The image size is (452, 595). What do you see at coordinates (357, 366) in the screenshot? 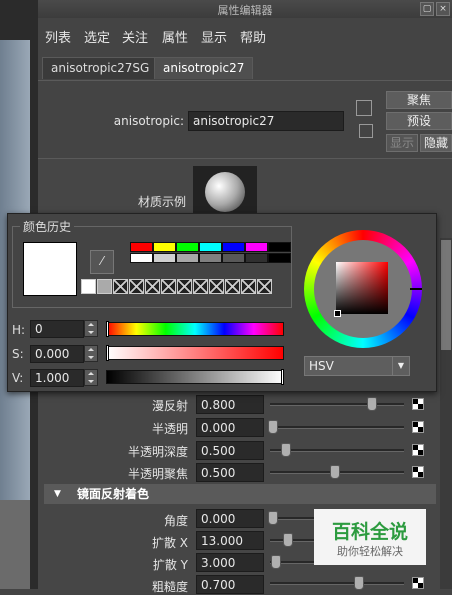
I see `color-mode-select: HSV ▼` at bounding box center [357, 366].